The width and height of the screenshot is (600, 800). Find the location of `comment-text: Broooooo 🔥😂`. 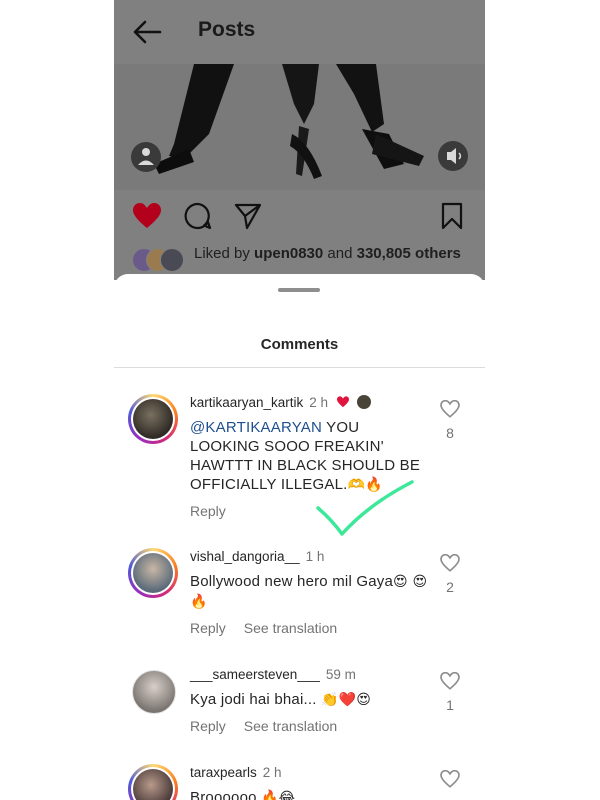

comment-text: Broooooo 🔥😂 is located at coordinates (310, 794).